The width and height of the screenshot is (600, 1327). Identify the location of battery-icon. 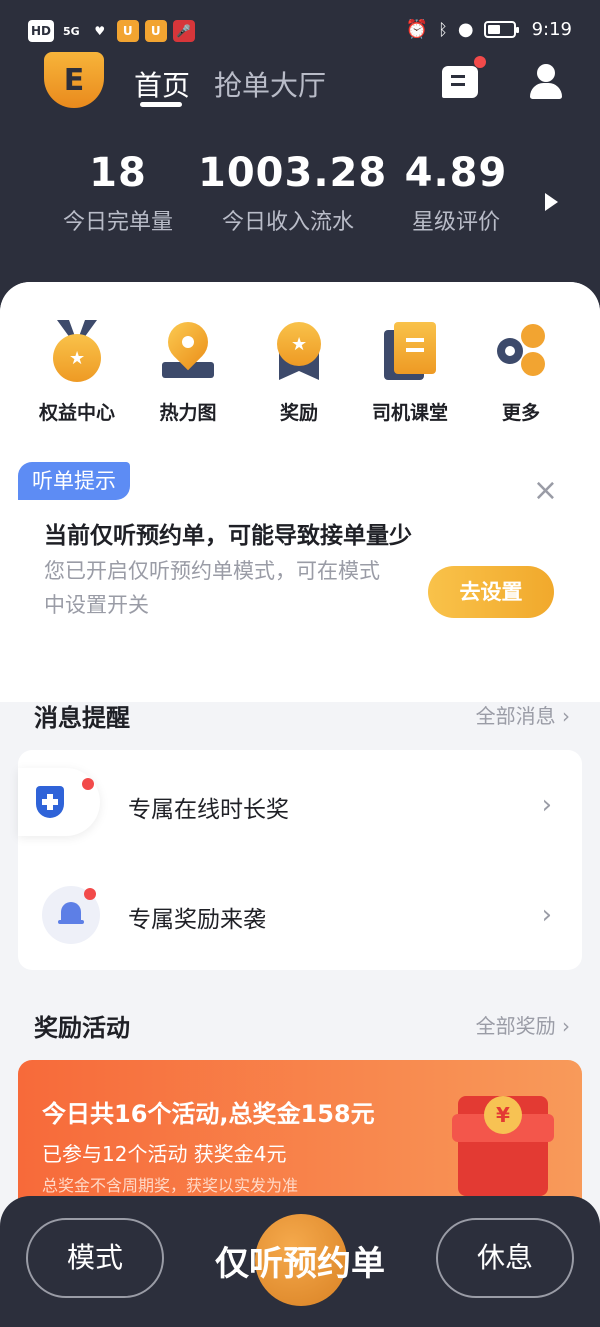
(501, 29).